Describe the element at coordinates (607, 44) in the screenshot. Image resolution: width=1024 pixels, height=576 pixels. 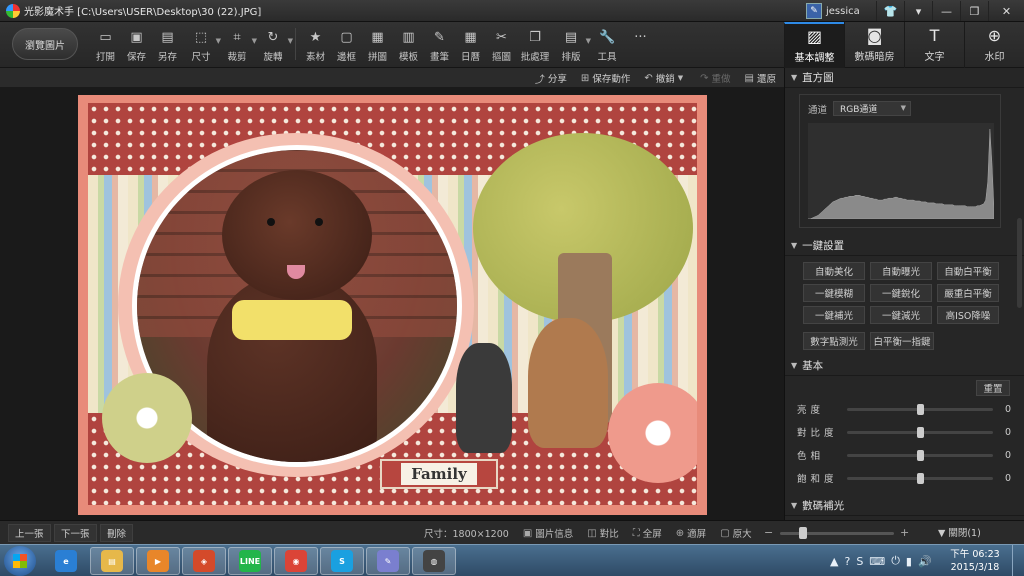
I see `tool-tools: 🔧 工具` at that location.